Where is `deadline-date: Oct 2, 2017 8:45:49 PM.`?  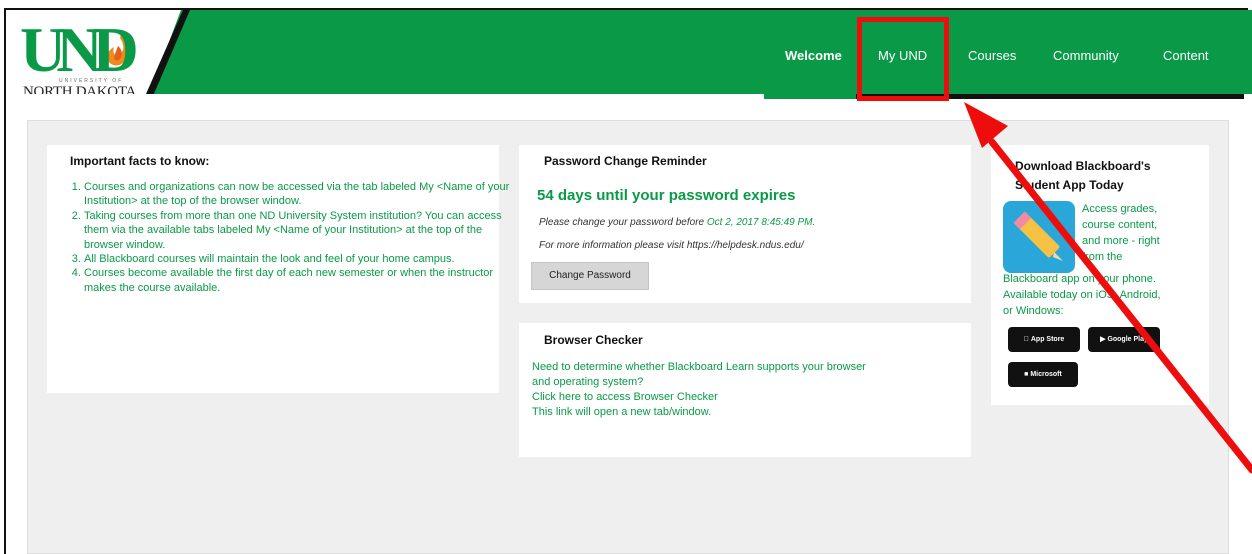 deadline-date: Oct 2, 2017 8:45:49 PM. is located at coordinates (761, 222).